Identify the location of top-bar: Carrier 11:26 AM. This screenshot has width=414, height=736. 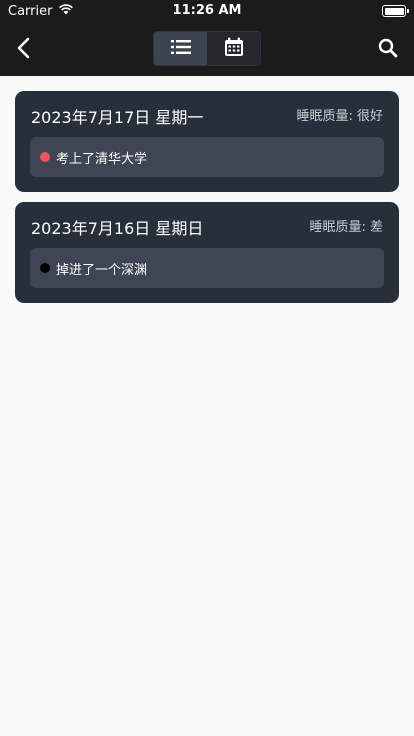
(207, 38).